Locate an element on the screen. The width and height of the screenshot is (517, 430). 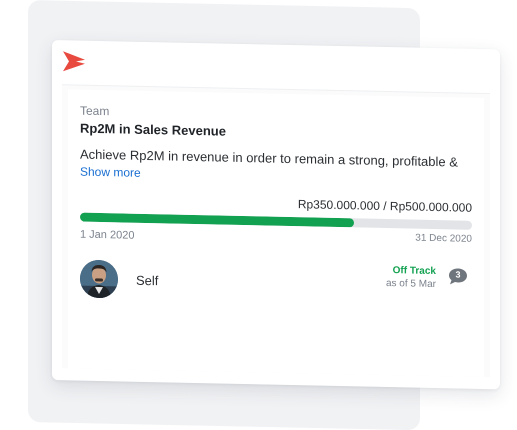
progress-bar-fill is located at coordinates (217, 220).